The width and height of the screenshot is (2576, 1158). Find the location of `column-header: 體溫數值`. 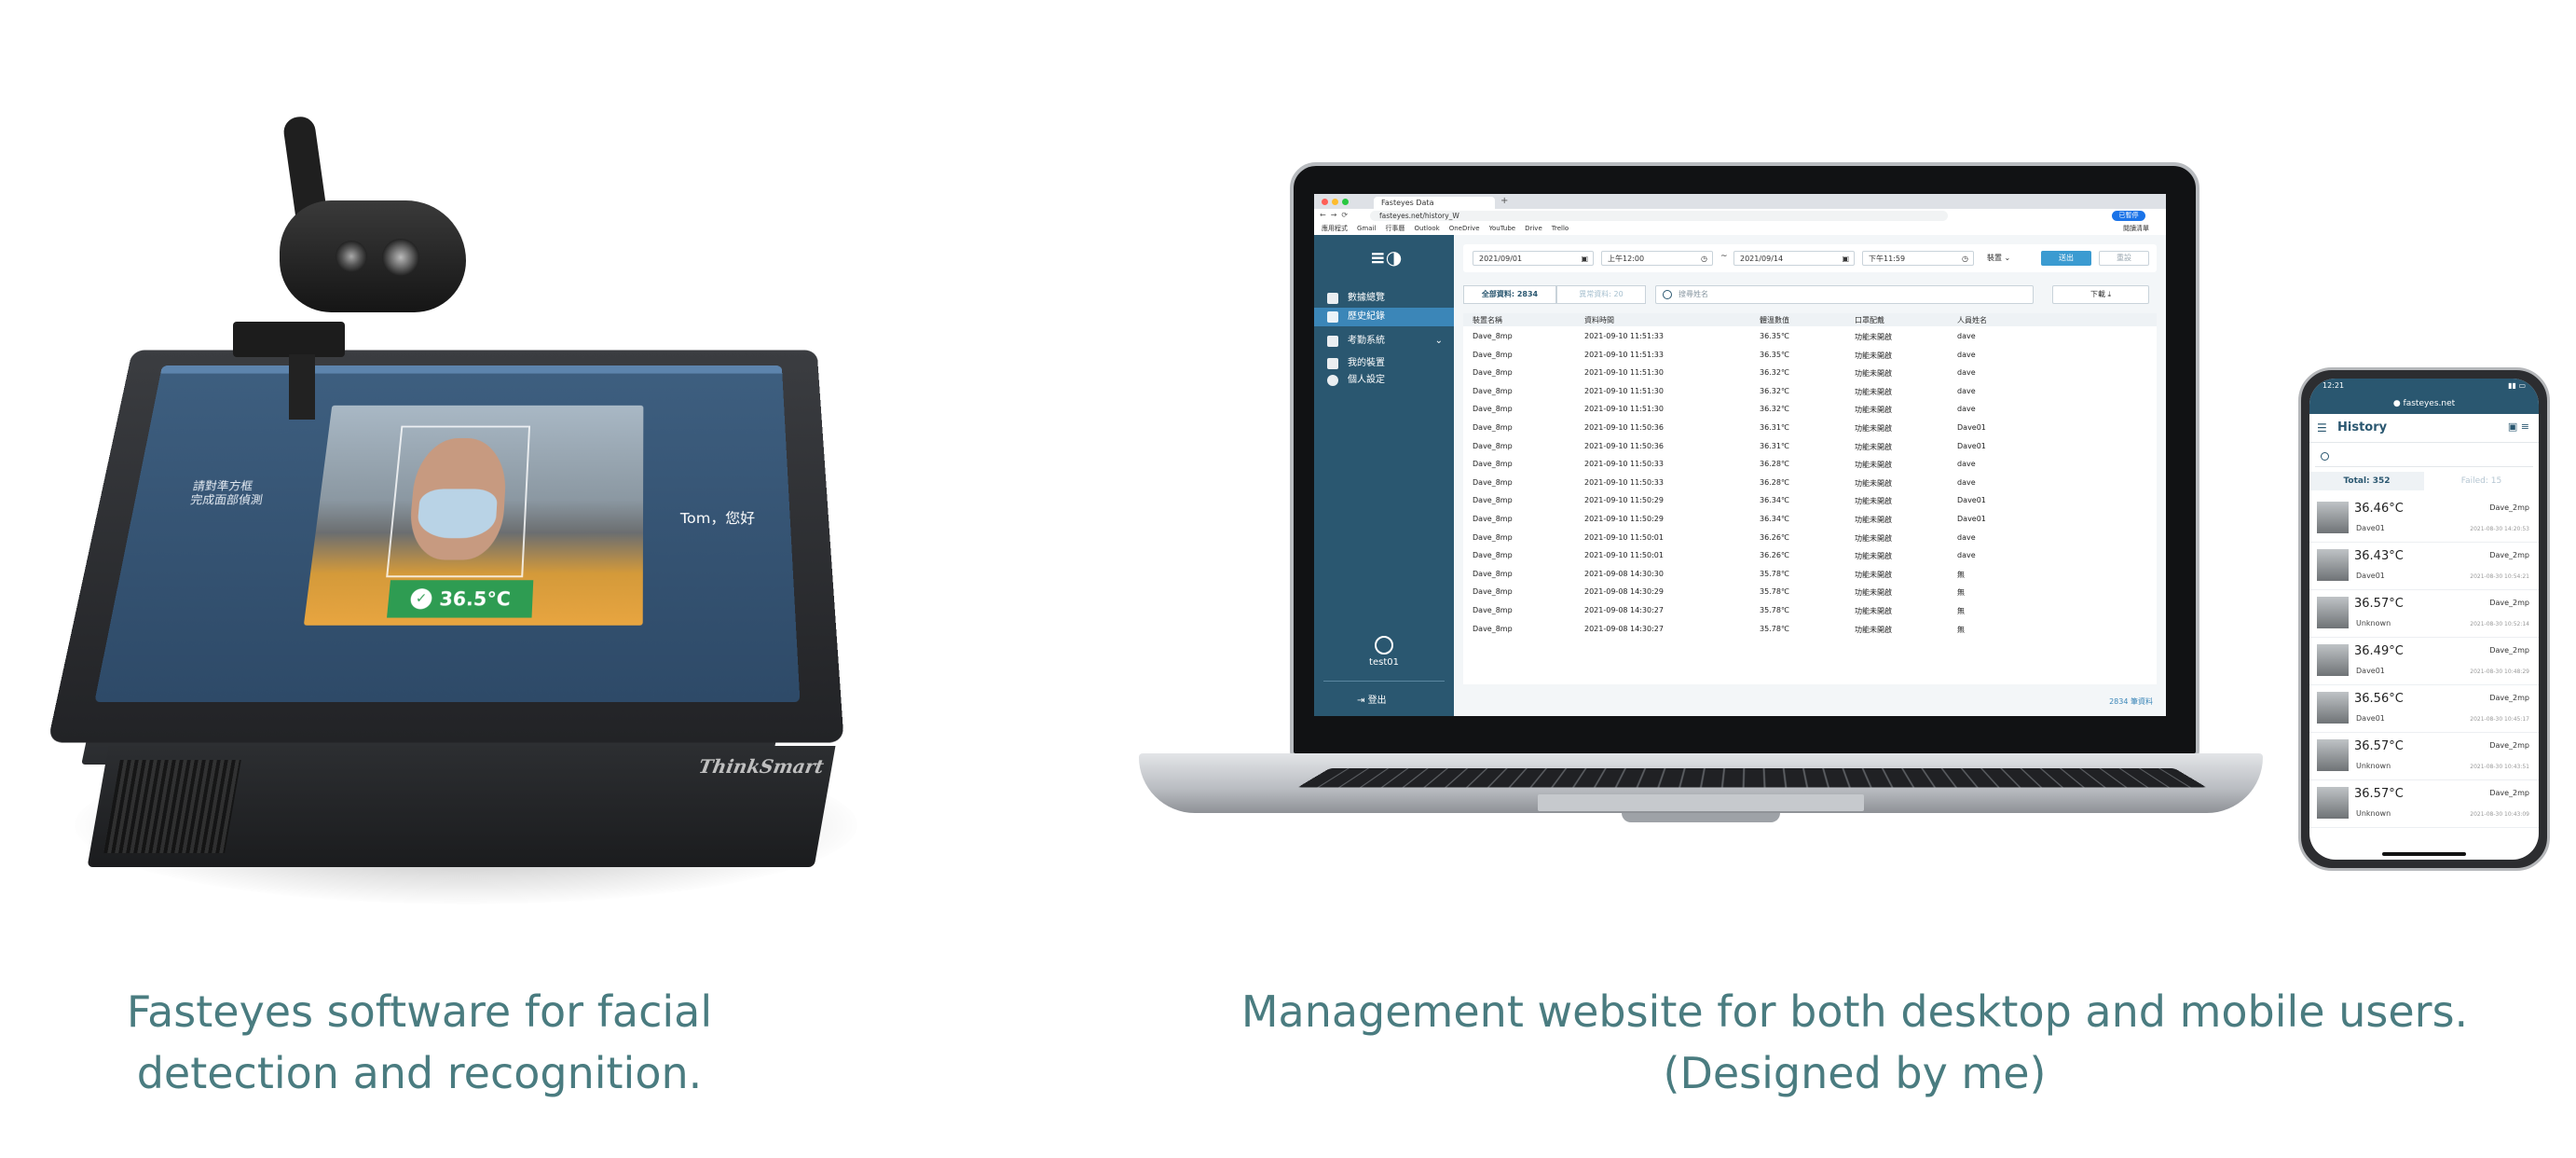

column-header: 體溫數值 is located at coordinates (1774, 320).